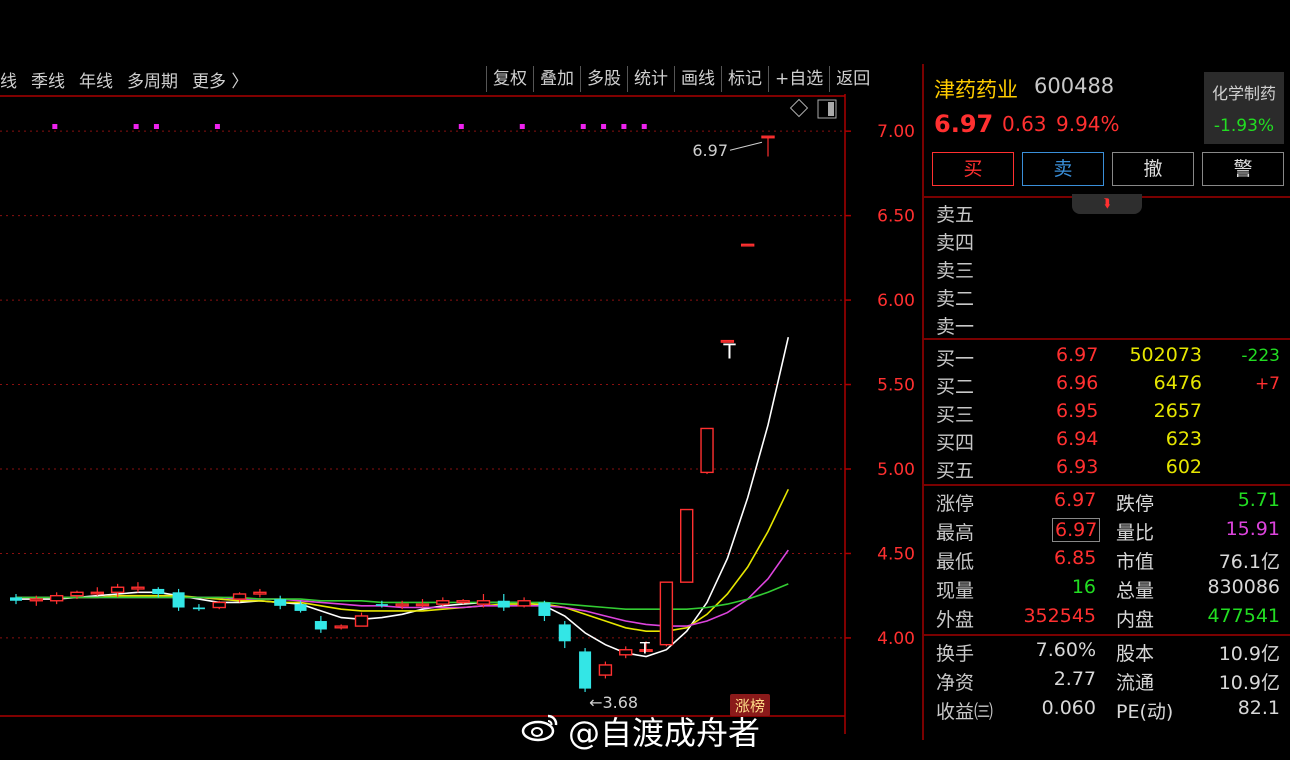  Describe the element at coordinates (1252, 529) in the screenshot. I see `volume-ratio-value: 15.91` at that location.